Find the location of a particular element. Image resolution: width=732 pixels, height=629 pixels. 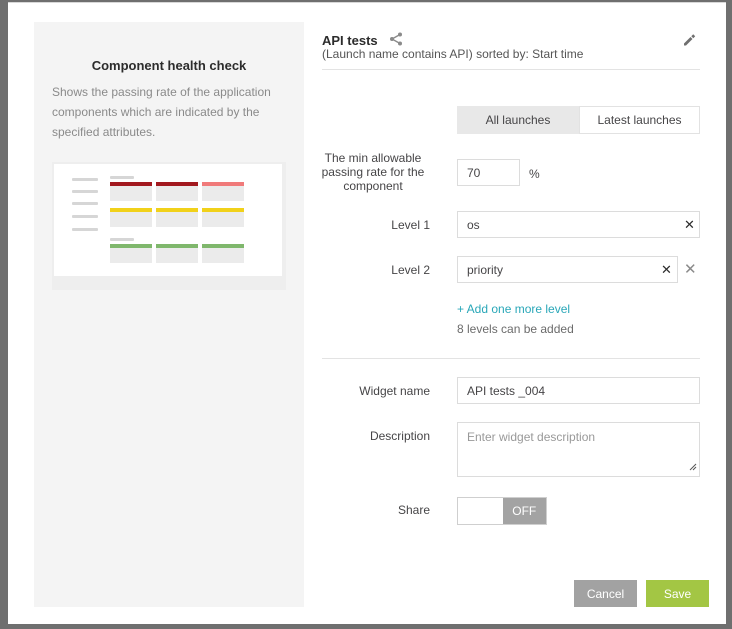

widget-title: API tests is located at coordinates (350, 40).